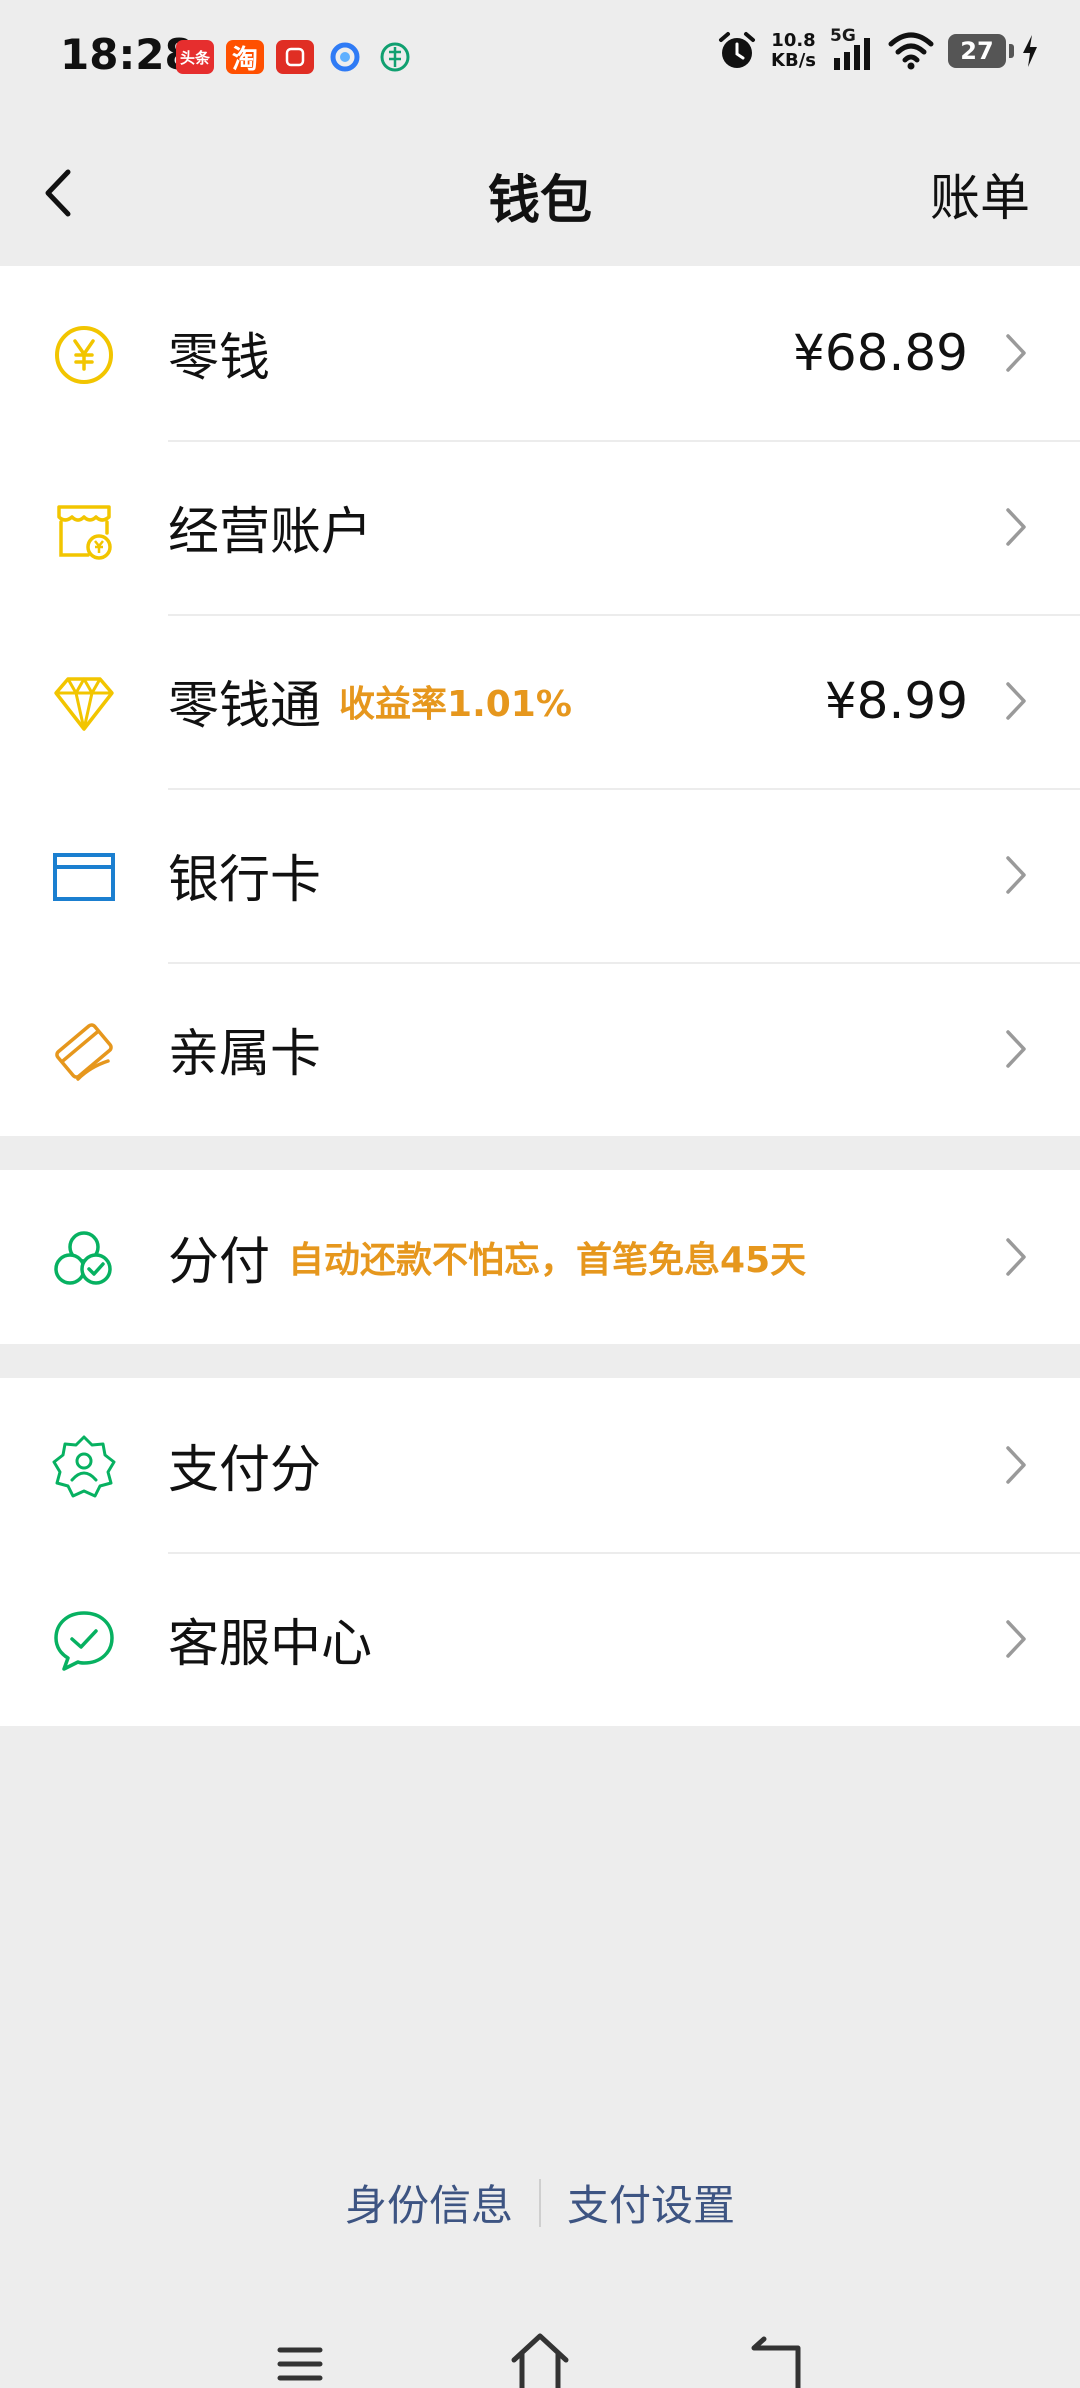 The height and width of the screenshot is (2388, 1080). What do you see at coordinates (219, 358) in the screenshot?
I see `change-label-text: 零钱` at bounding box center [219, 358].